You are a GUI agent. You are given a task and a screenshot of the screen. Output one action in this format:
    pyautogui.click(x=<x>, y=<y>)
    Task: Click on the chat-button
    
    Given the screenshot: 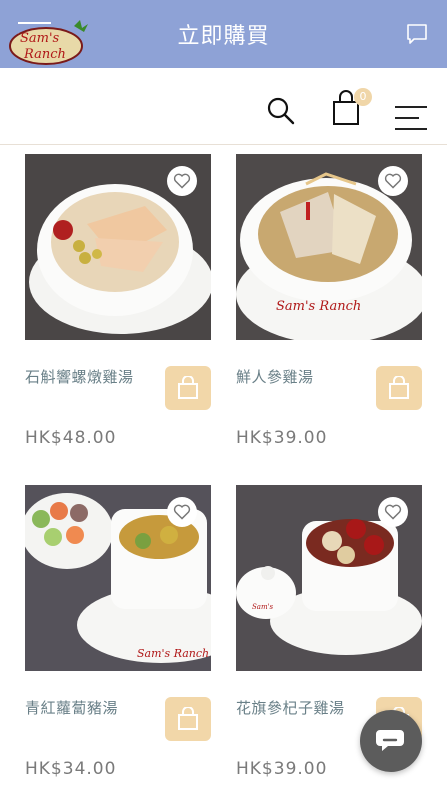 What is the action you would take?
    pyautogui.click(x=391, y=741)
    